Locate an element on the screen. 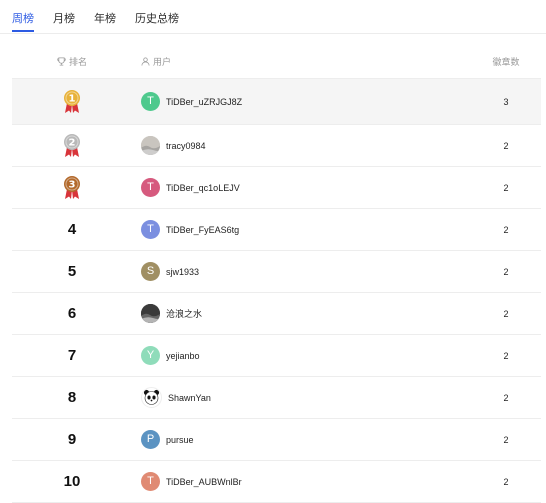 The image size is (546, 503). rank-cell: 1 is located at coordinates (72, 102).